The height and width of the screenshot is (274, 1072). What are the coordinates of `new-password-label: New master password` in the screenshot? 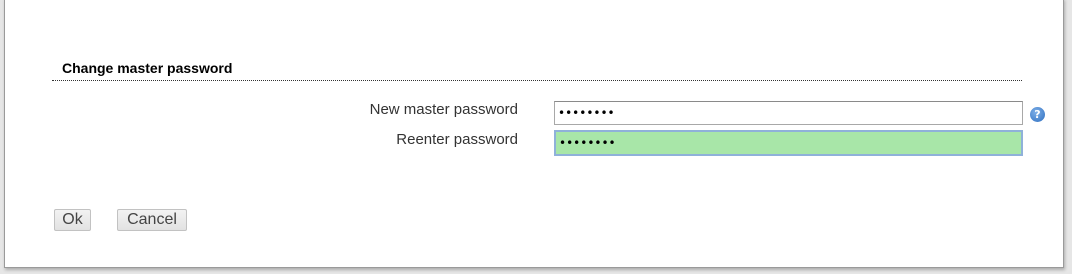 It's located at (443, 109).